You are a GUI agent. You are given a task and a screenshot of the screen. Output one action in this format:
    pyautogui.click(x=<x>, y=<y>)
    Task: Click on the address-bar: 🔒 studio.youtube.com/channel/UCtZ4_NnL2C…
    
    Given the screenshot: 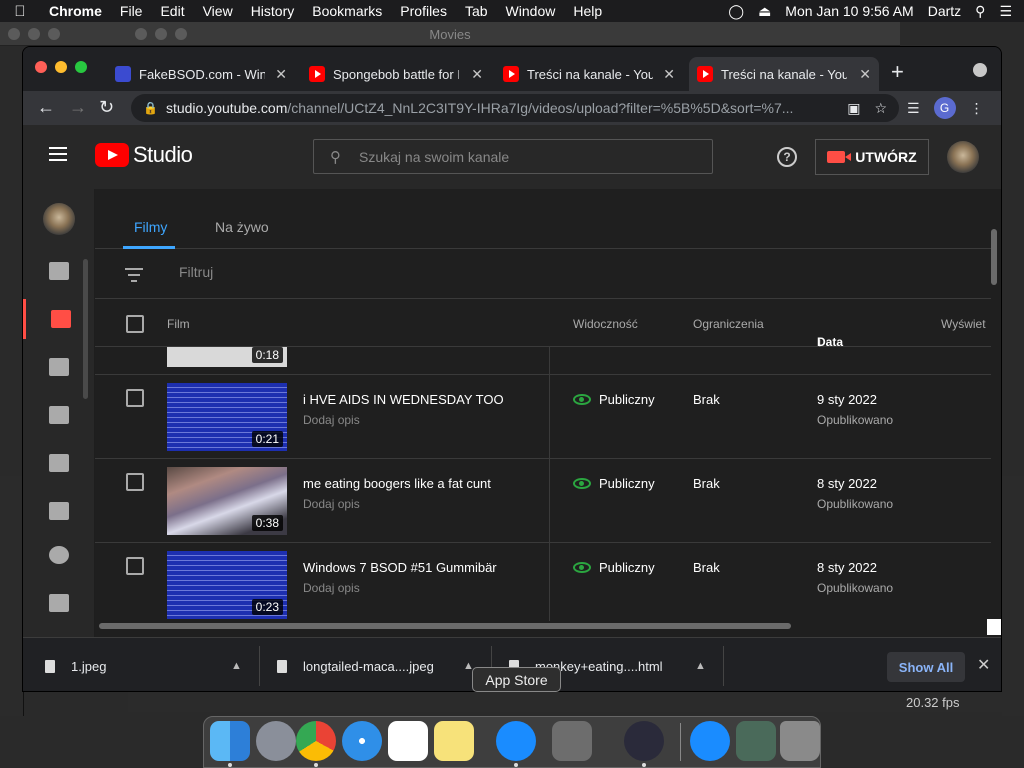 What is the action you would take?
    pyautogui.click(x=515, y=108)
    